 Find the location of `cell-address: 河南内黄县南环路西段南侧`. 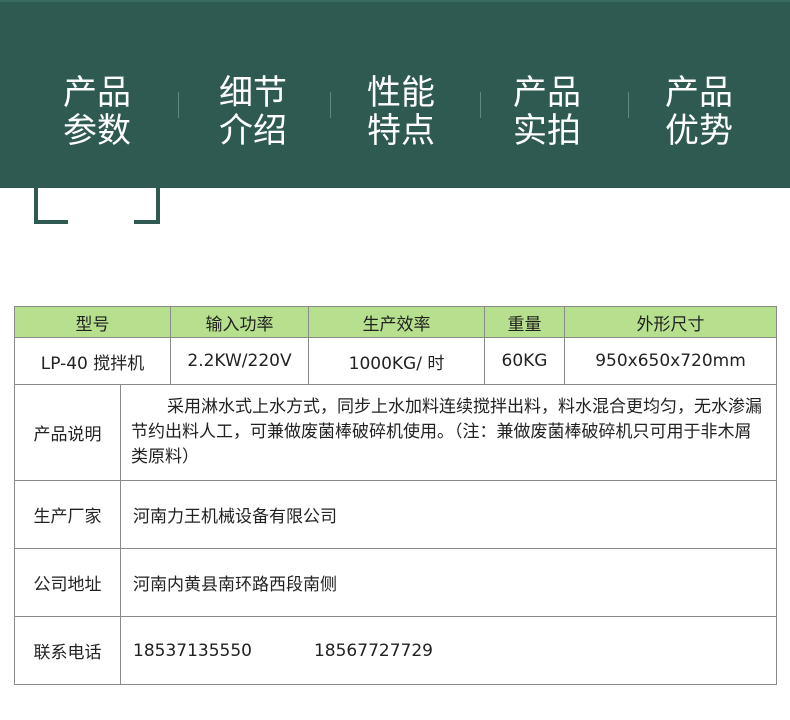

cell-address: 河南内黄县南环路西段南侧 is located at coordinates (448, 582).